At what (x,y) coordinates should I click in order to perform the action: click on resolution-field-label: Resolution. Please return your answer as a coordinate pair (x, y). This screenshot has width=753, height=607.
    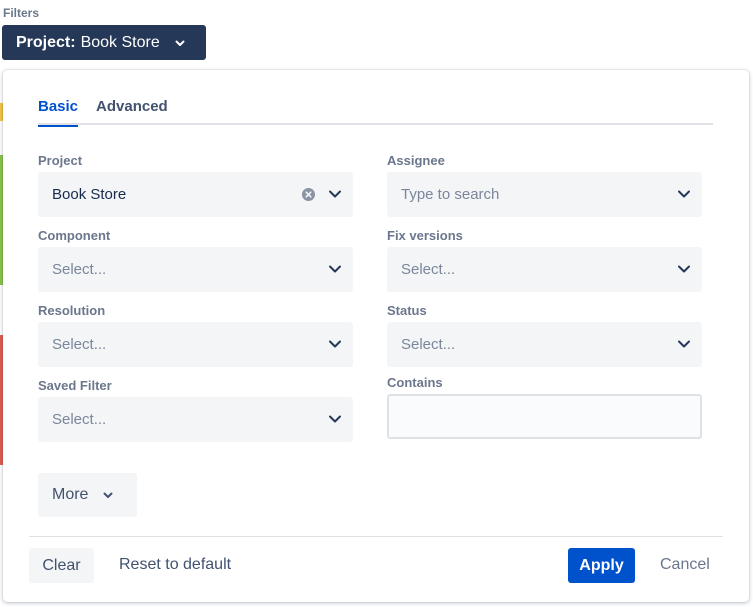
    Looking at the image, I should click on (72, 310).